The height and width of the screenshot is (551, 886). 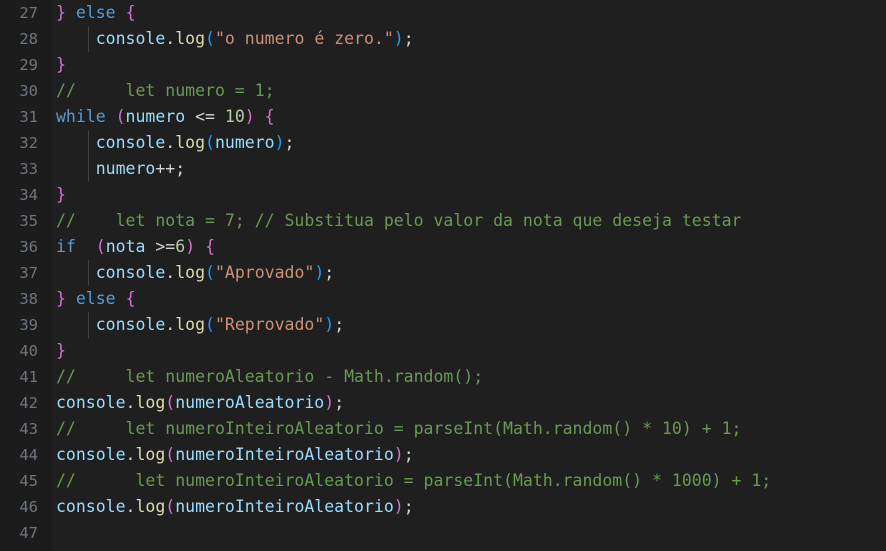 What do you see at coordinates (28, 39) in the screenshot?
I see `line-number: 28` at bounding box center [28, 39].